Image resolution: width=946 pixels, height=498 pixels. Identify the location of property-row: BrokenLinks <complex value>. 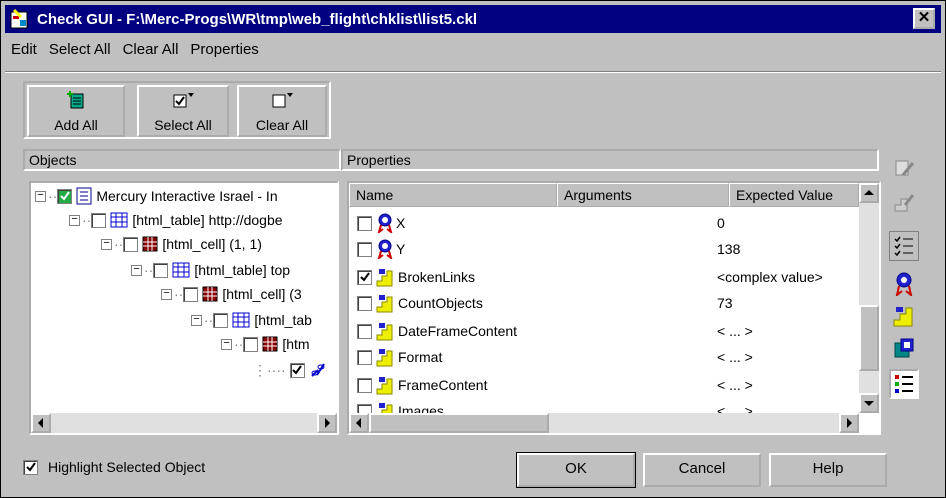
(617, 277).